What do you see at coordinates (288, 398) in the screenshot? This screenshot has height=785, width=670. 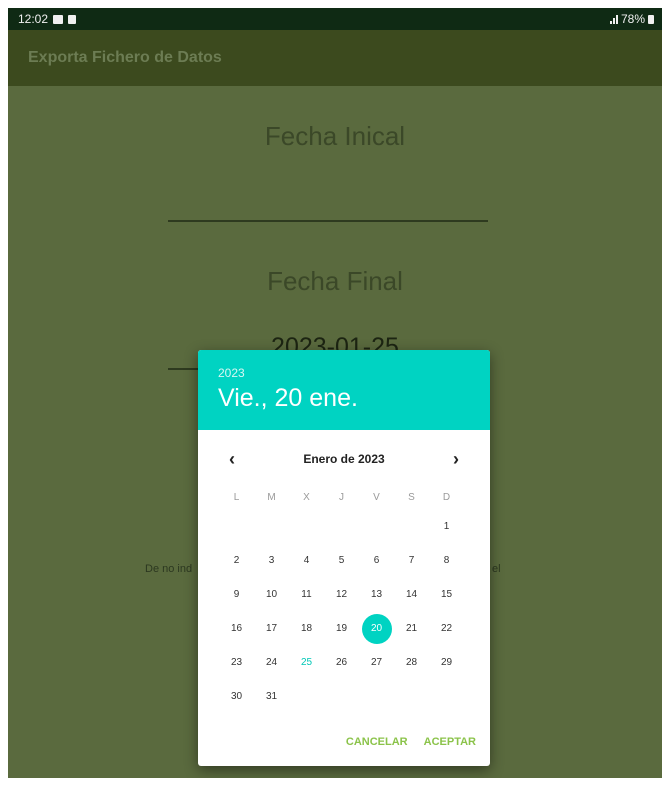 I see `header-selected-date: Vie., 20 ene.` at bounding box center [288, 398].